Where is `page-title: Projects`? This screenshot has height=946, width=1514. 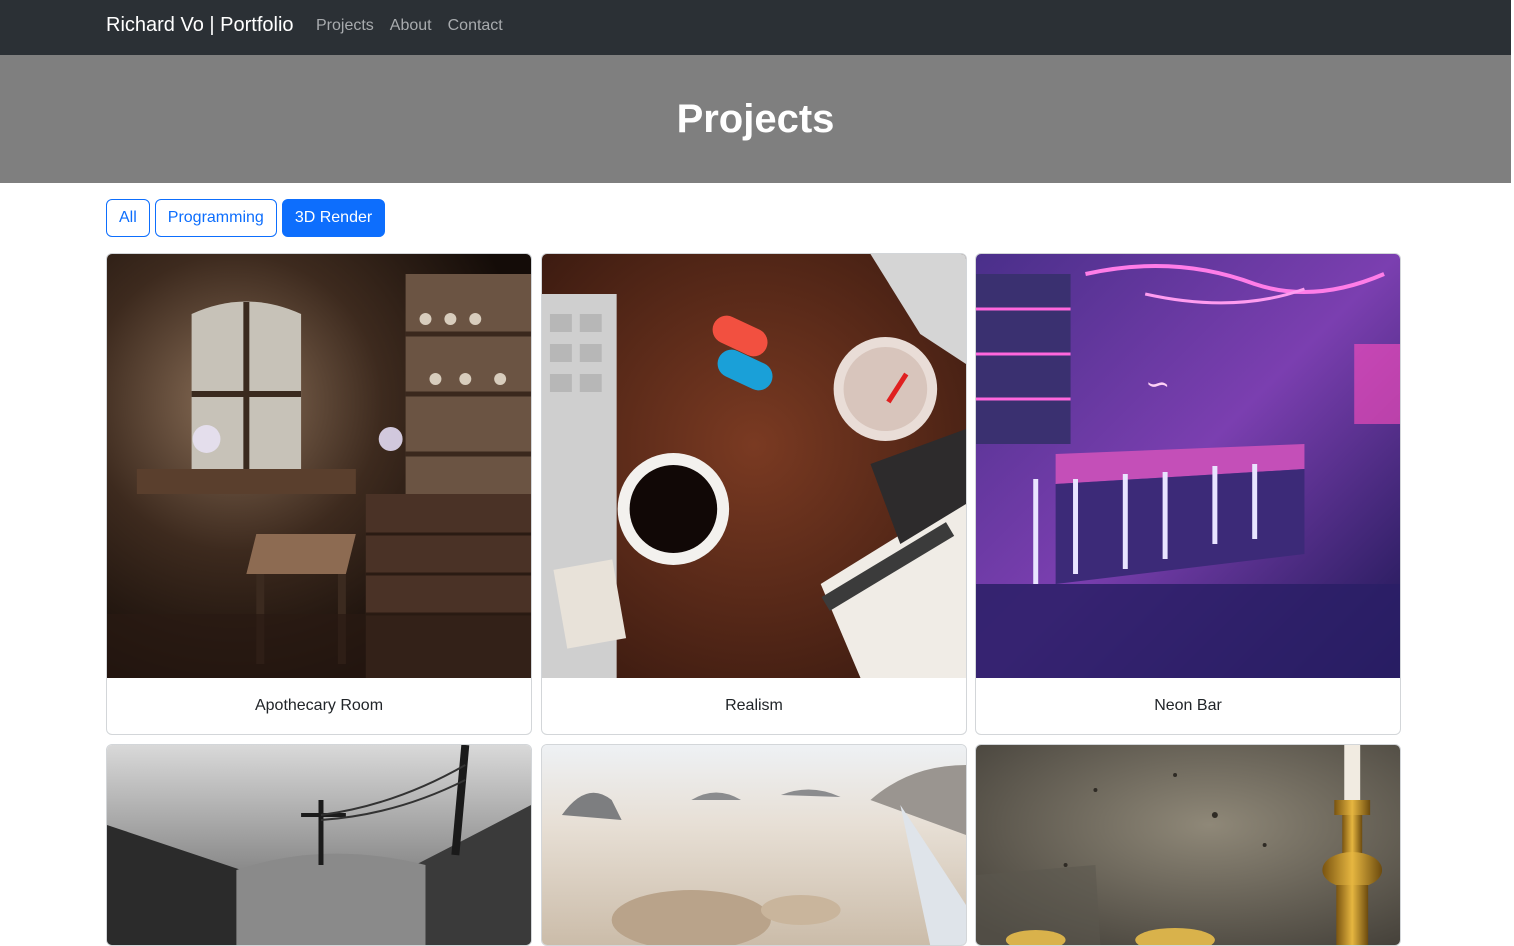 page-title: Projects is located at coordinates (755, 118).